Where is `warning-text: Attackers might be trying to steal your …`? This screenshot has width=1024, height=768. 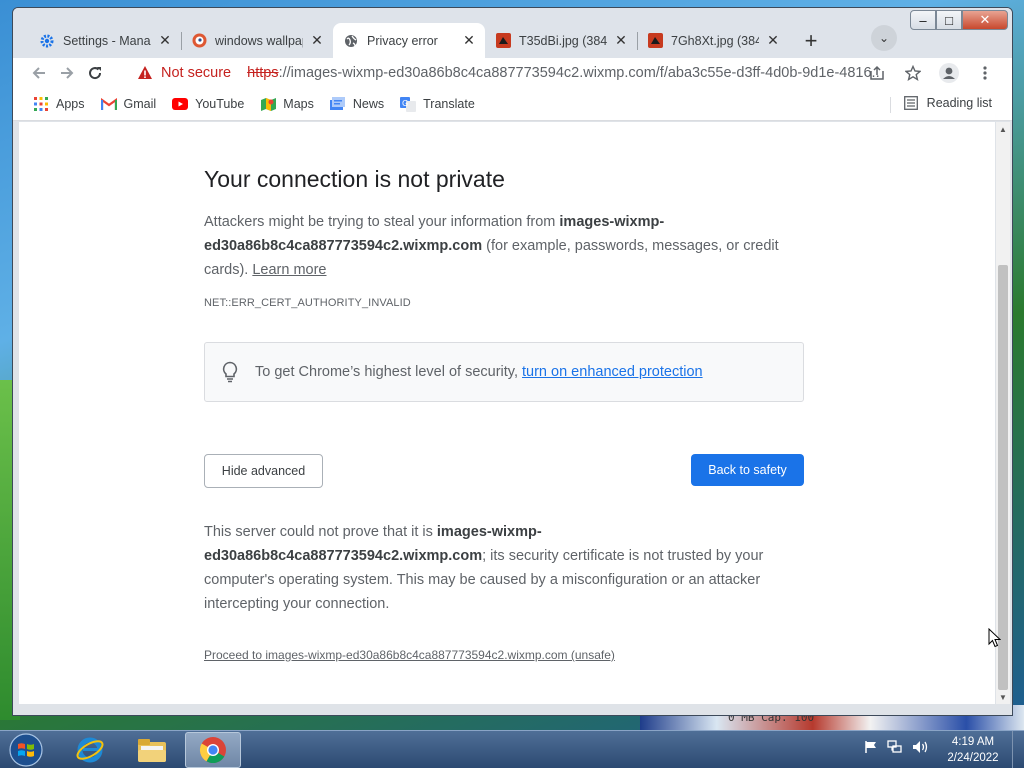 warning-text: Attackers might be trying to steal your … is located at coordinates (382, 222).